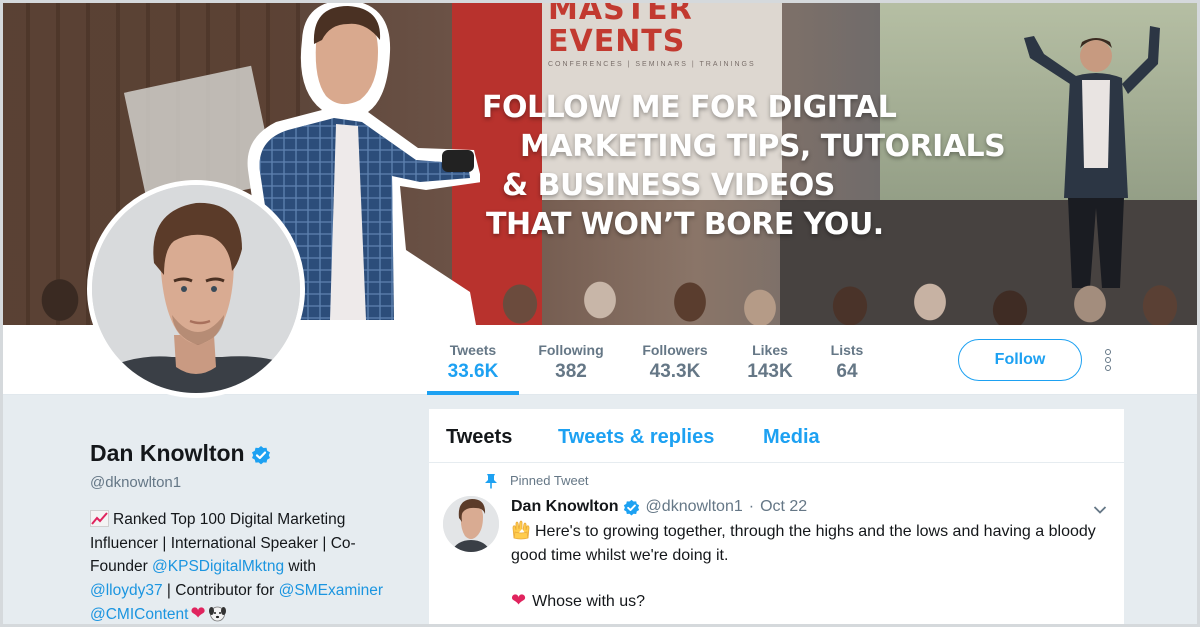 The height and width of the screenshot is (627, 1200). I want to click on chevron-down-icon, so click(1100, 508).